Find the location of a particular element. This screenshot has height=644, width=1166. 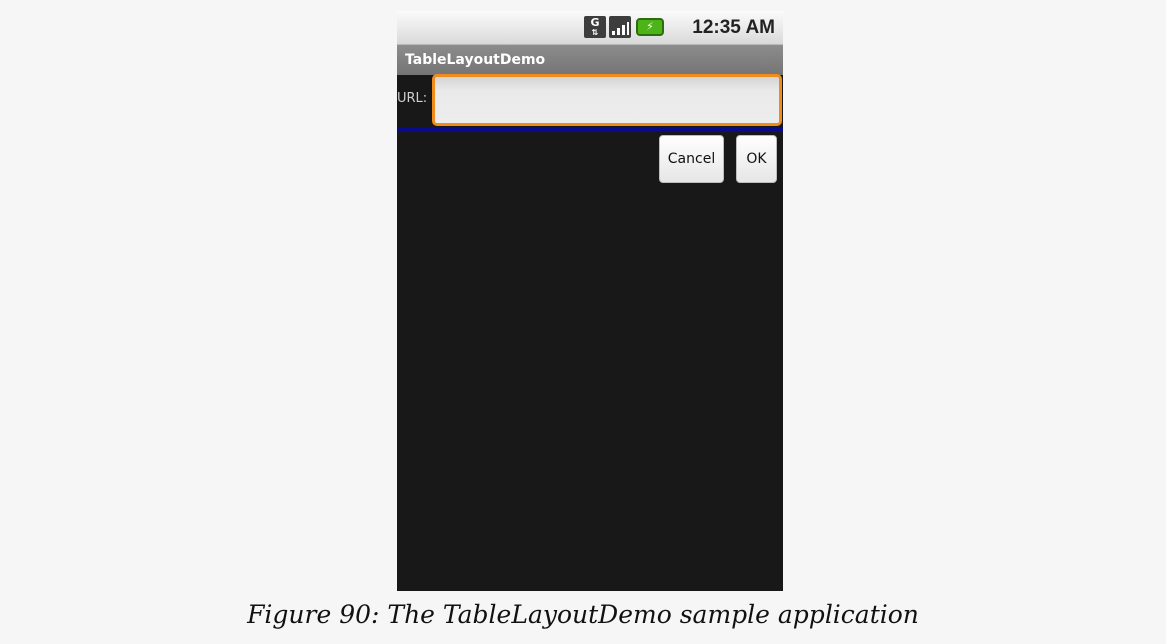

app-title: TableLayoutDemo is located at coordinates (475, 60).